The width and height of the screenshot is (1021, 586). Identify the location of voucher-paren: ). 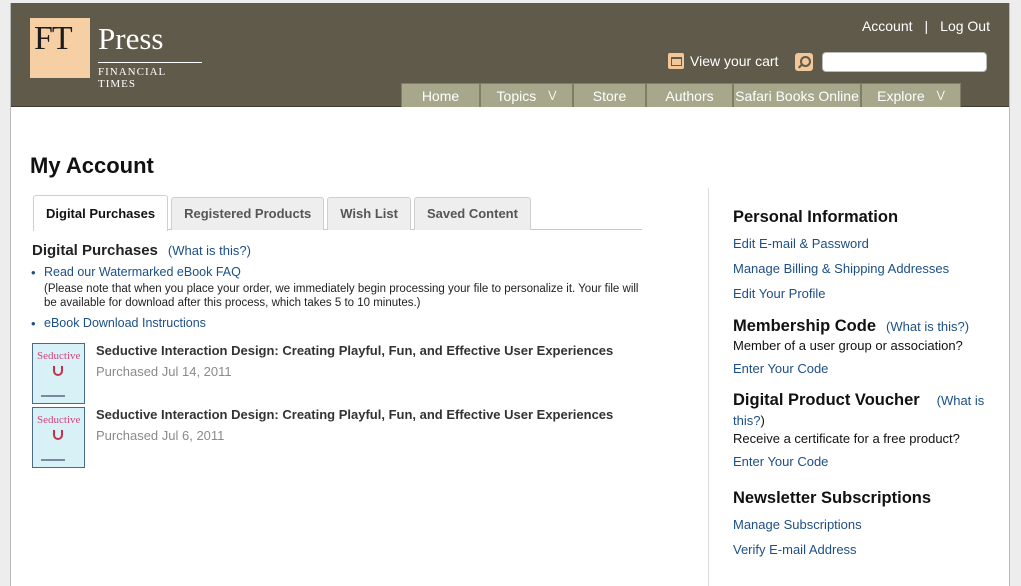
(762, 420).